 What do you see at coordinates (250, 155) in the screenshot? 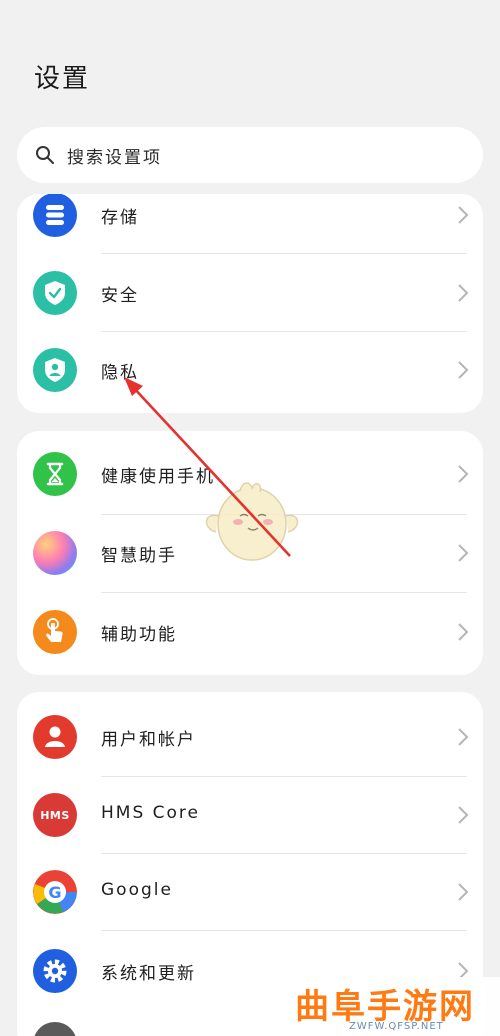
I see `search-bar: 搜索设置项` at bounding box center [250, 155].